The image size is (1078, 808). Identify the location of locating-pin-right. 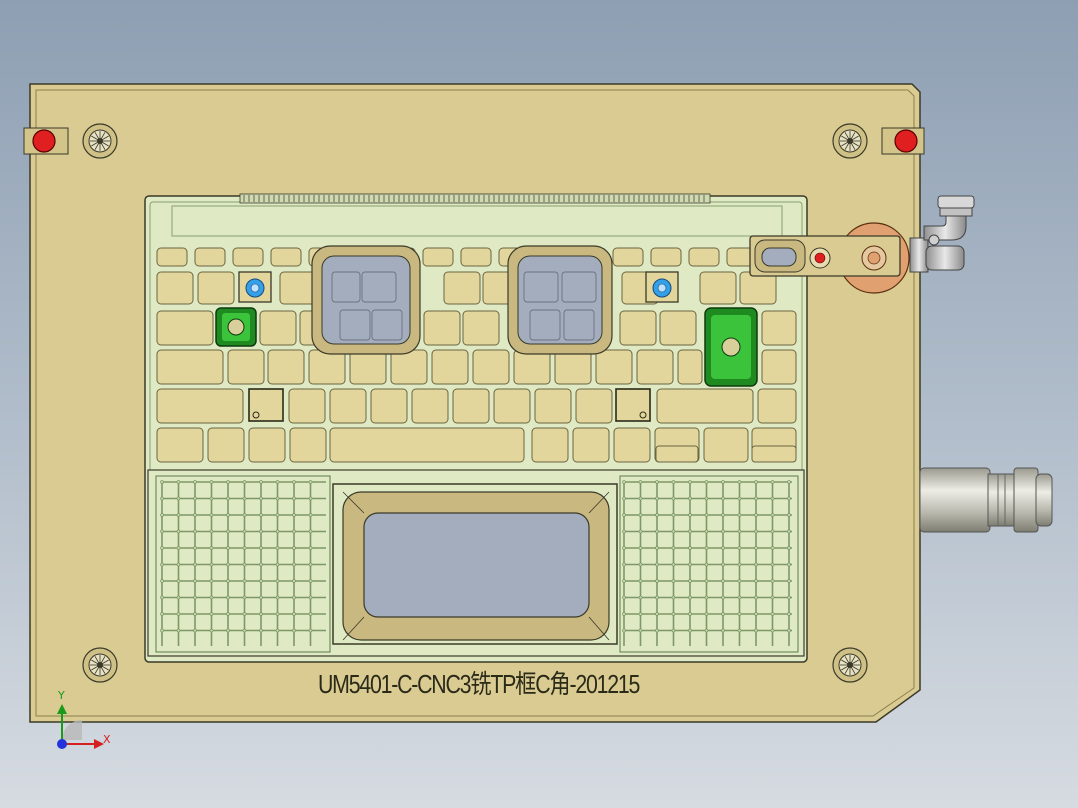
(906, 141).